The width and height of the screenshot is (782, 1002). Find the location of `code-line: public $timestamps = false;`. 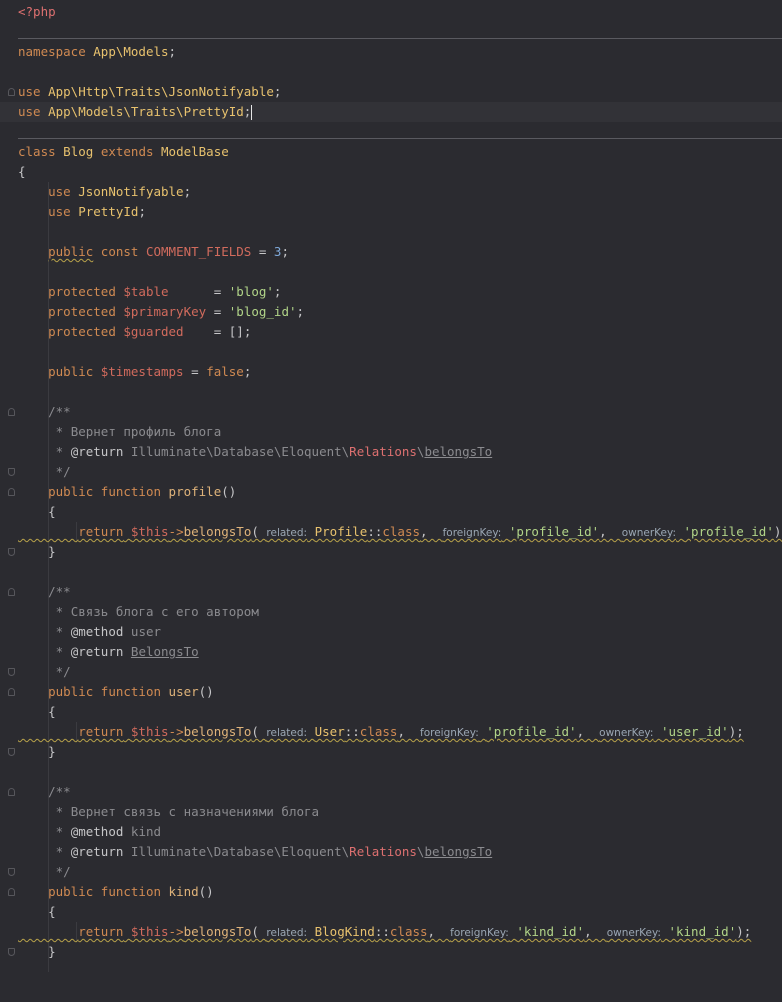

code-line: public $timestamps = false; is located at coordinates (391, 372).